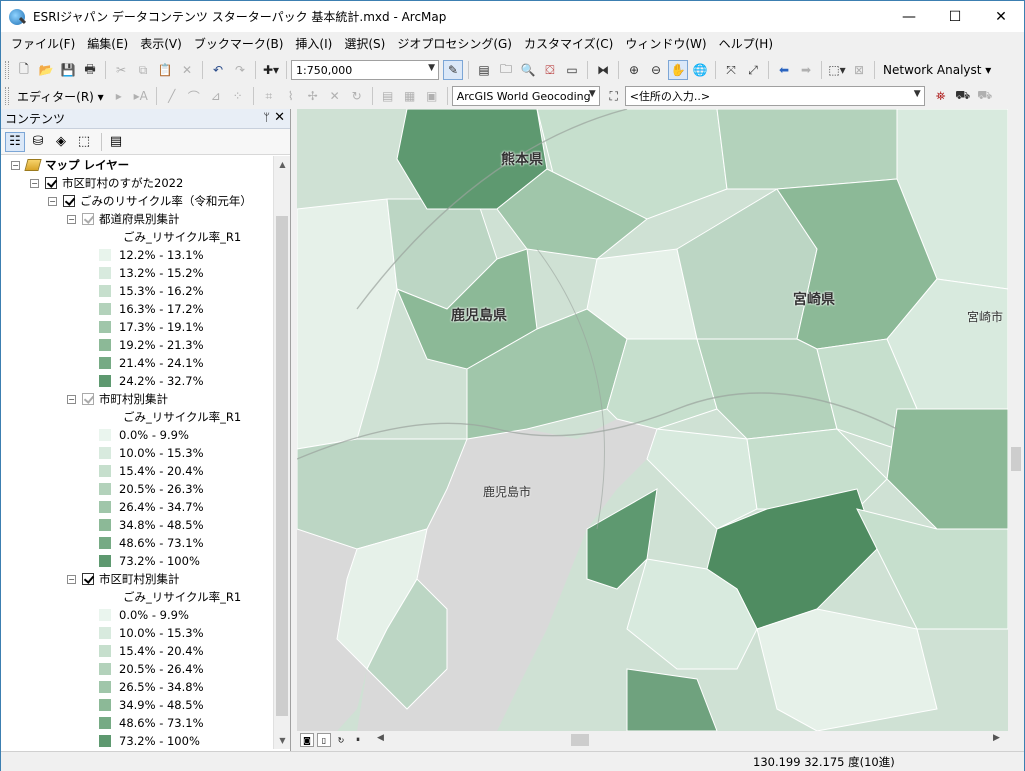  I want to click on address-inspector-icon: ⛶, so click(614, 96).